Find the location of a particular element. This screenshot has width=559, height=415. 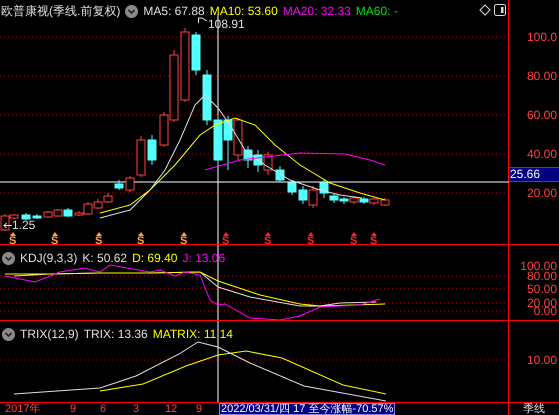

time-axis-label: 12 is located at coordinates (171, 409).